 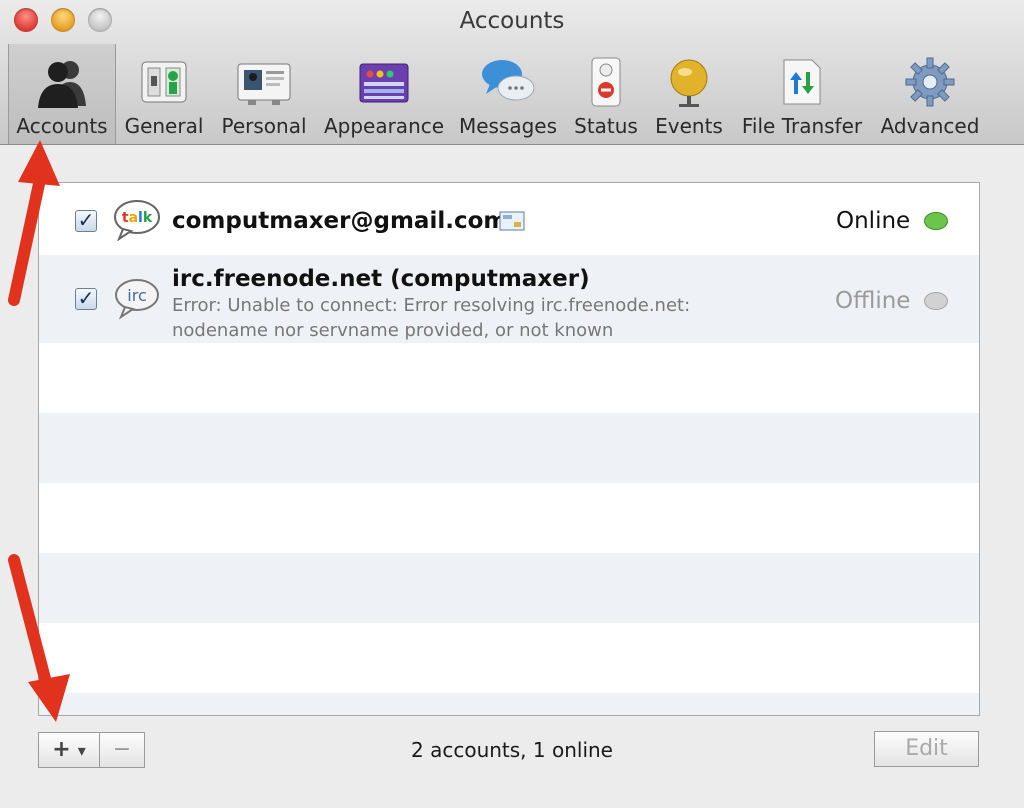 I want to click on google-talk-icon: talk, so click(x=137, y=220).